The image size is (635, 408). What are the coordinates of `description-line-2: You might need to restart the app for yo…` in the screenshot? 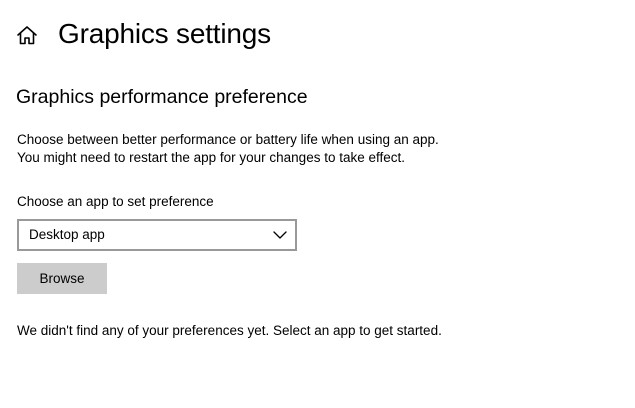 It's located at (211, 157).